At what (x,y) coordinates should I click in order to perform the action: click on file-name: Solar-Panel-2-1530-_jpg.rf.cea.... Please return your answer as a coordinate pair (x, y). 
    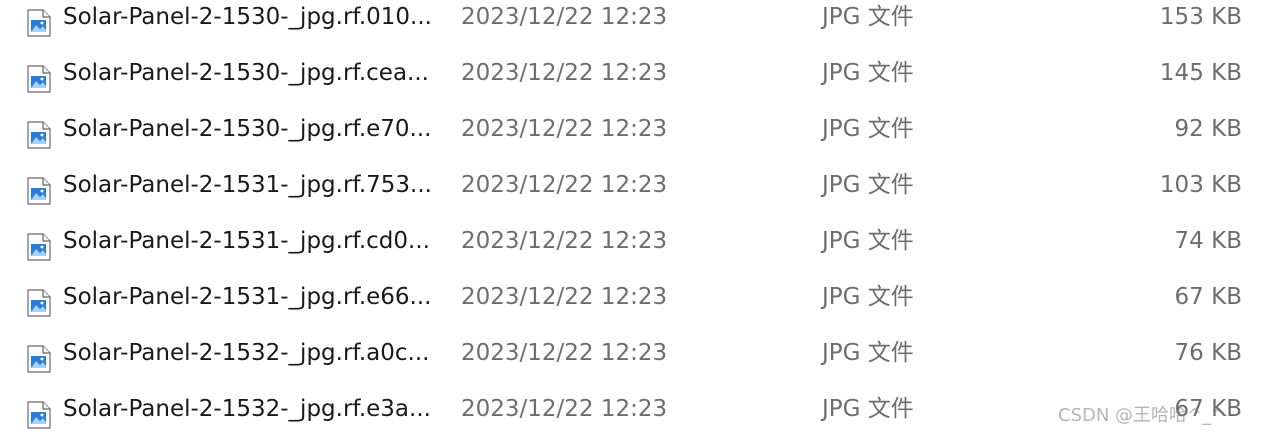
    Looking at the image, I should click on (246, 73).